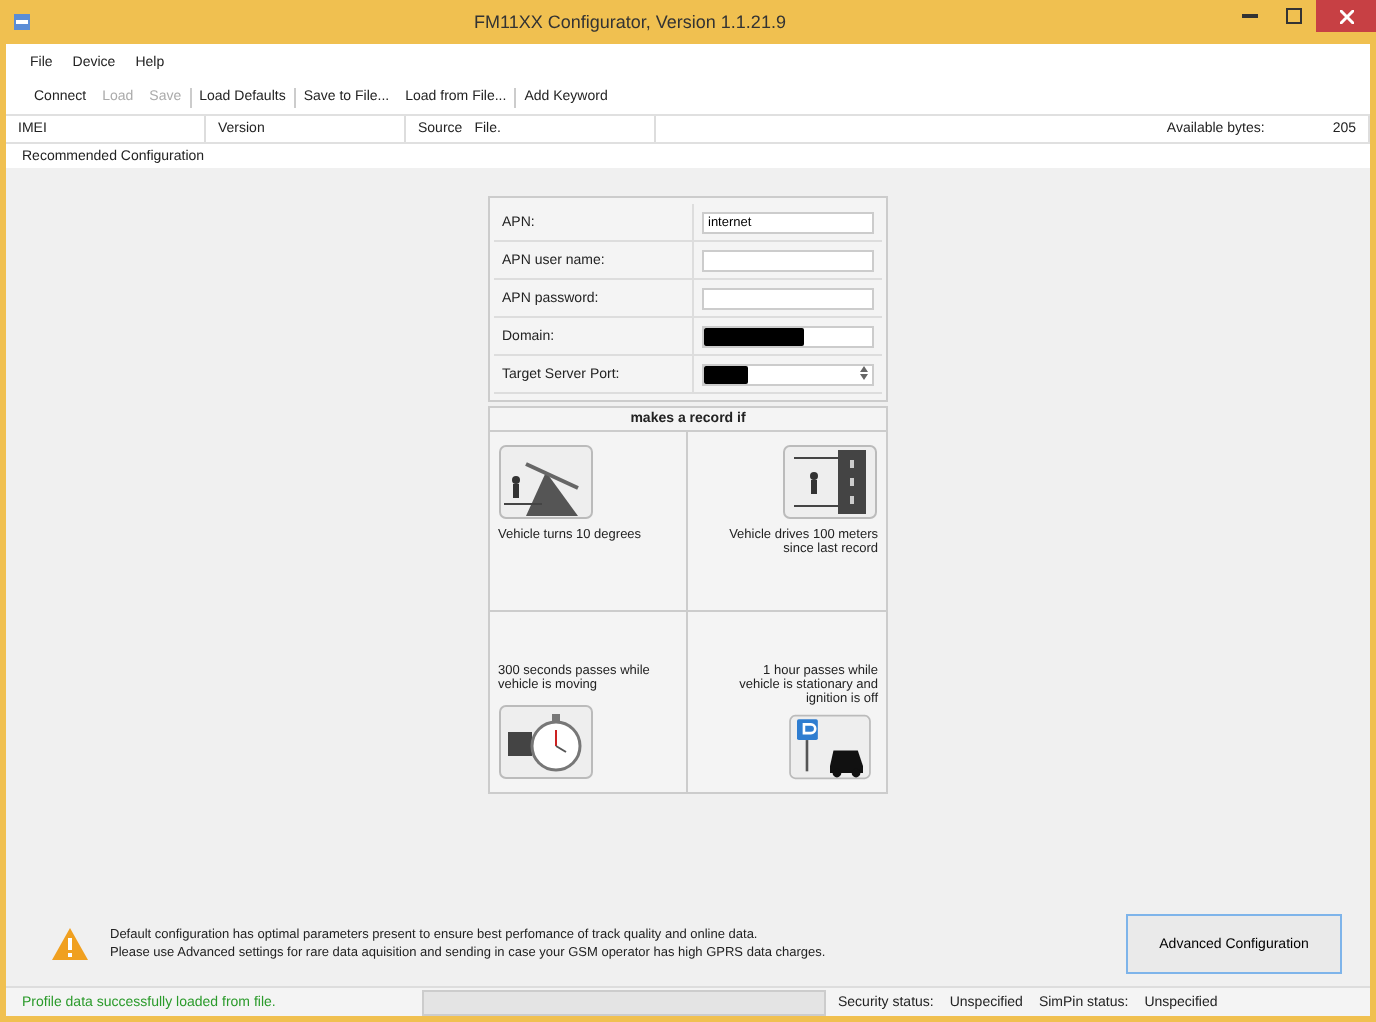 This screenshot has width=1376, height=1022. What do you see at coordinates (788, 336) in the screenshot?
I see `redacted-field` at bounding box center [788, 336].